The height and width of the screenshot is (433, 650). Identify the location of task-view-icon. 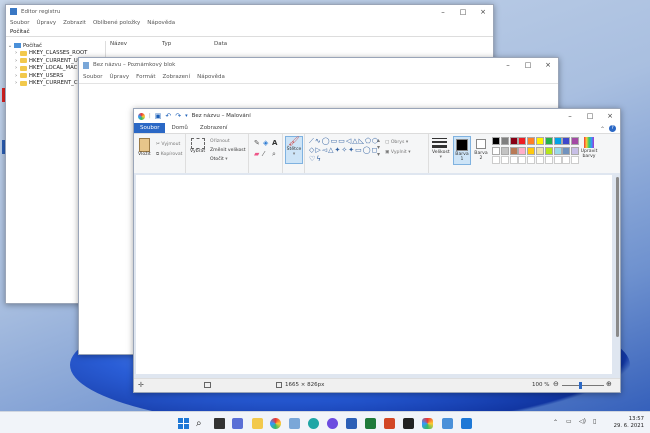
(219, 423).